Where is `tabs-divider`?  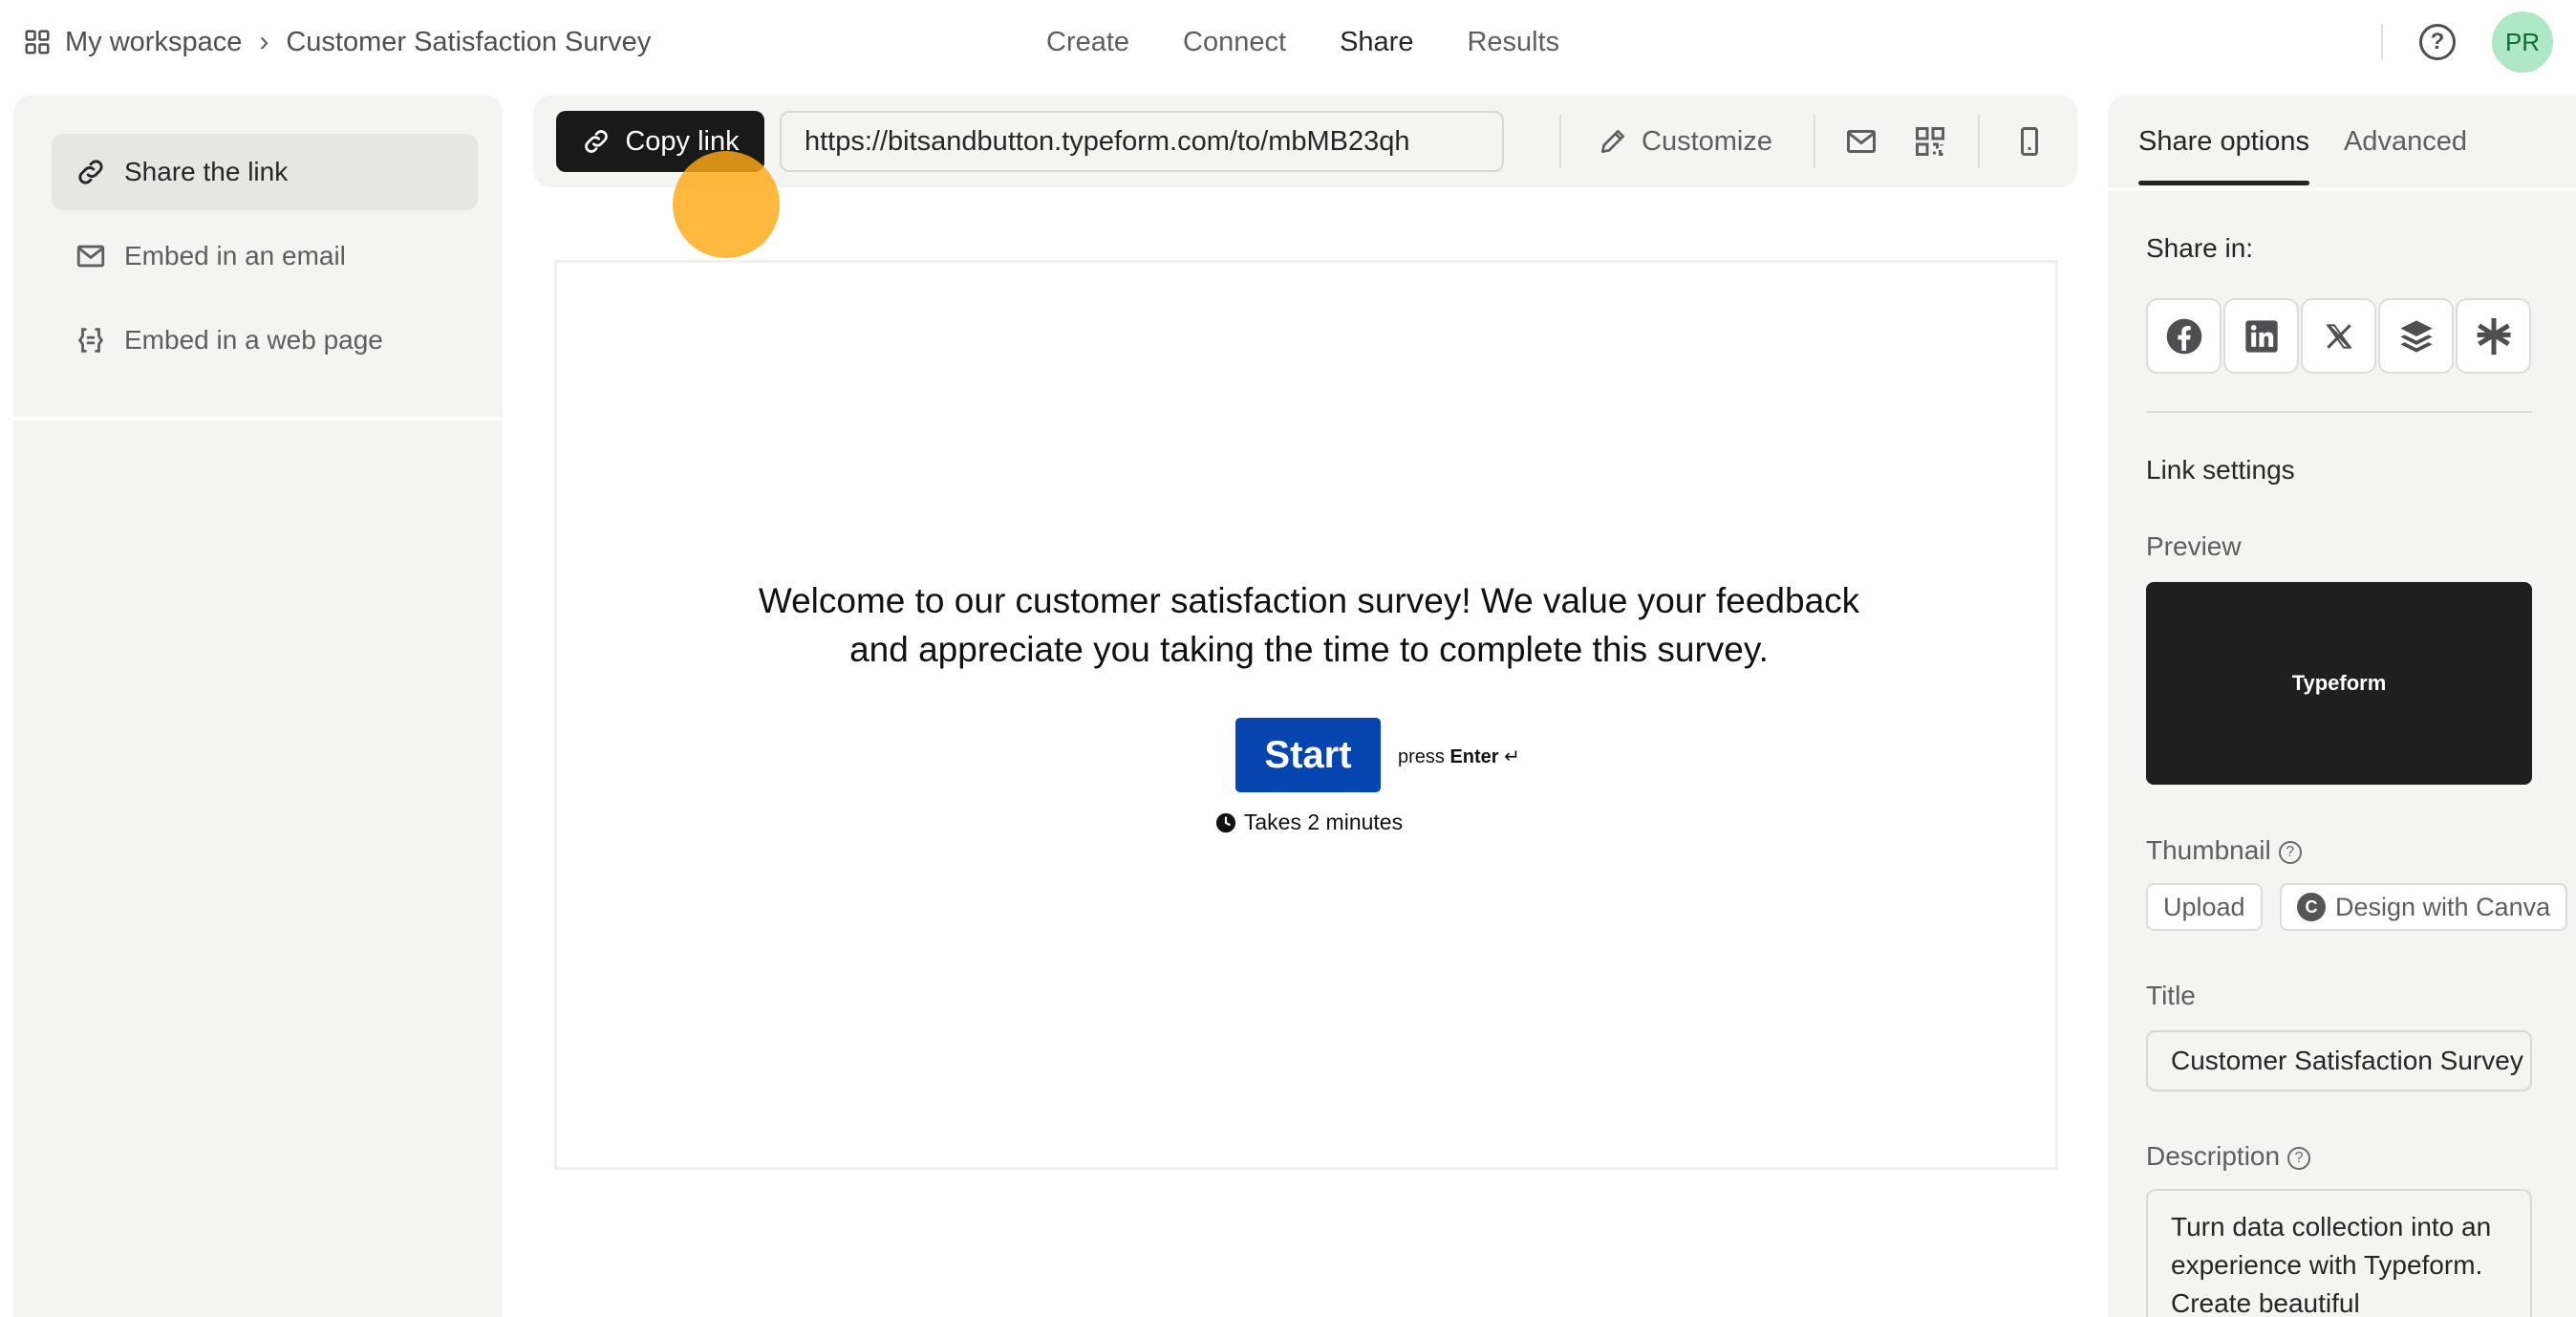 tabs-divider is located at coordinates (2342, 189).